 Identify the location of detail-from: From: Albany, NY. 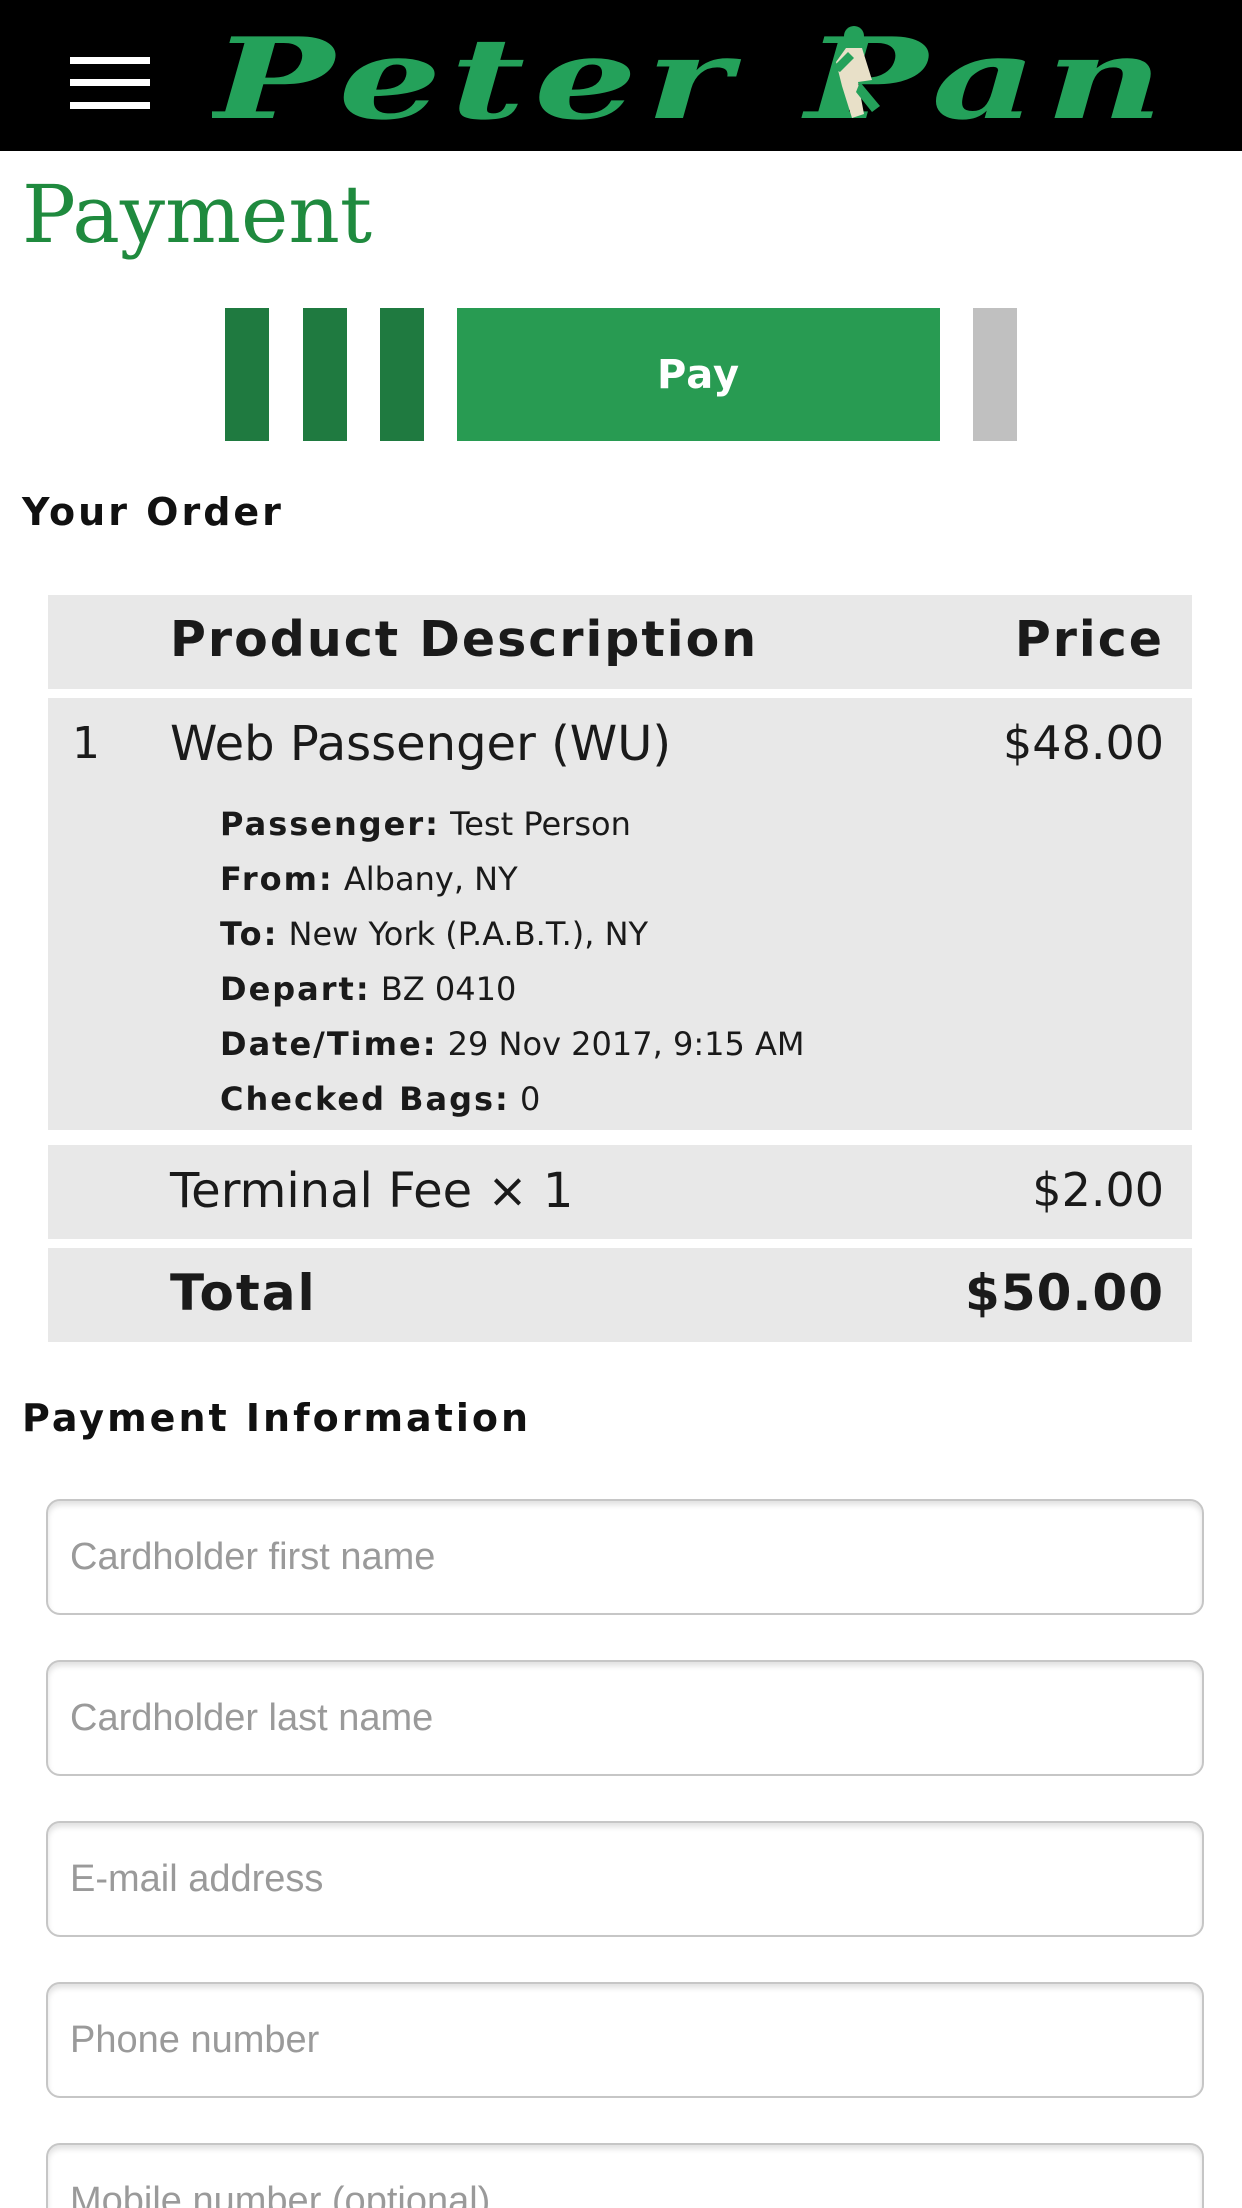
(512, 886).